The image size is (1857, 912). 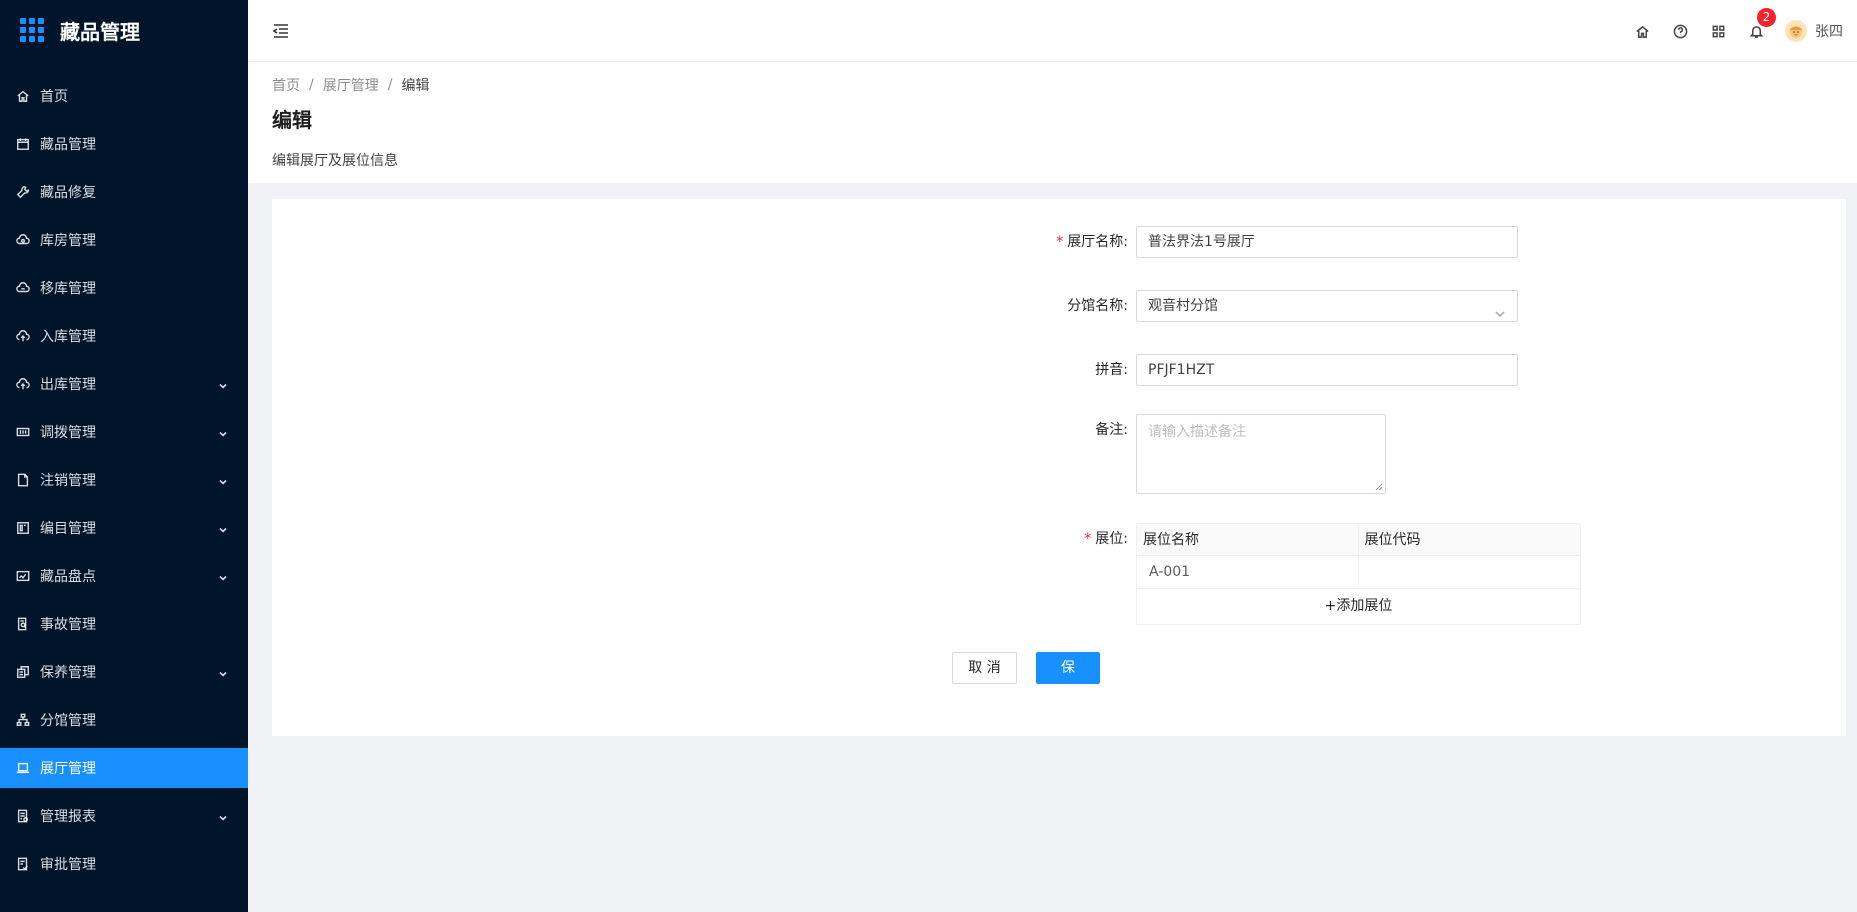 I want to click on pinyin-input: PFJF1HZT, so click(x=1327, y=370).